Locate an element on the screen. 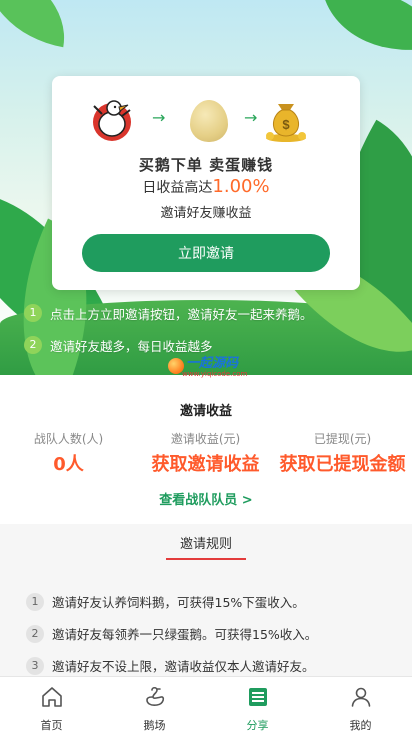 The width and height of the screenshot is (412, 734). rule-item: 2 邀请好友每领养一只绿蛋鹅。可获得15%收入。 is located at coordinates (171, 633).